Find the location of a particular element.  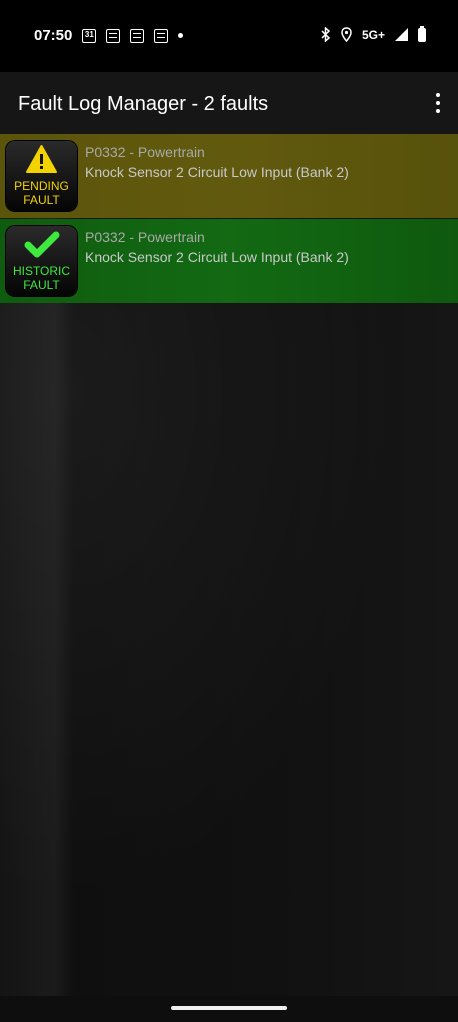

network-type: 5G+ is located at coordinates (373, 34).